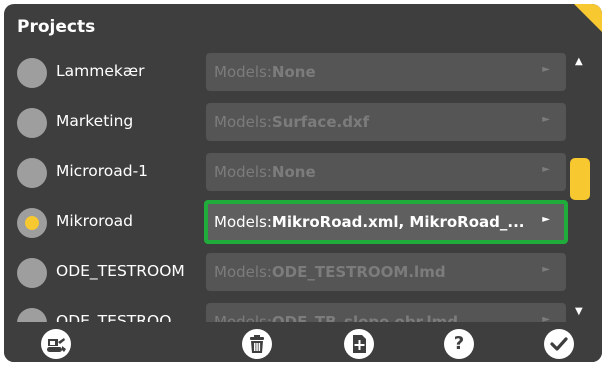 The width and height of the screenshot is (603, 365). Describe the element at coordinates (386, 312) in the screenshot. I see `models-button: Models:ODE_TB_slope obr.lmd ►` at that location.